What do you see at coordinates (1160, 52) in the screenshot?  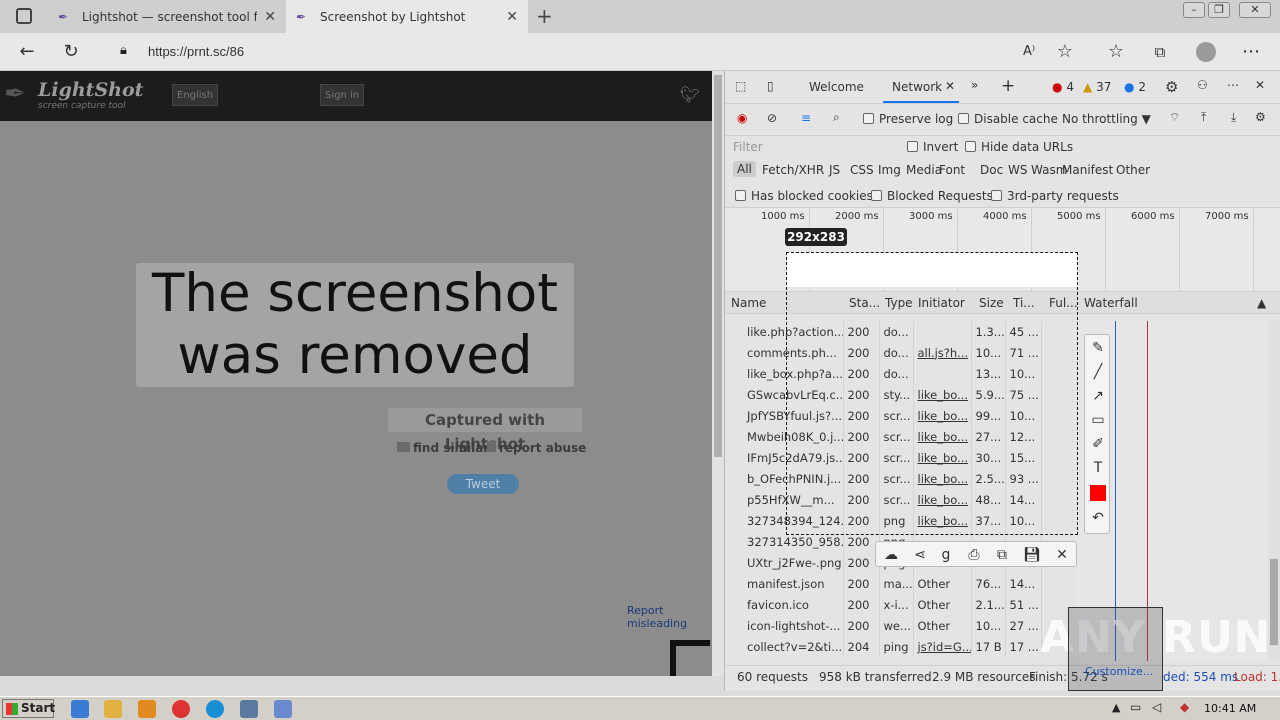 I see `collections-icon: ⧉` at bounding box center [1160, 52].